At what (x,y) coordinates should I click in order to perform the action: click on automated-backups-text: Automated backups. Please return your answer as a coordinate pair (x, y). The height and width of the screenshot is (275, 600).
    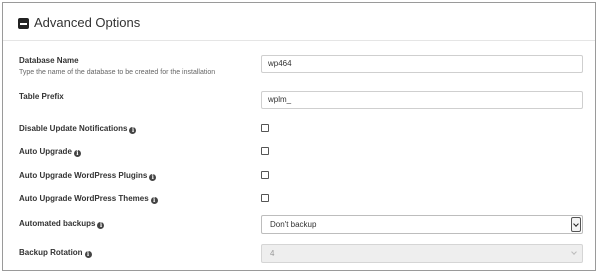
    Looking at the image, I should click on (57, 223).